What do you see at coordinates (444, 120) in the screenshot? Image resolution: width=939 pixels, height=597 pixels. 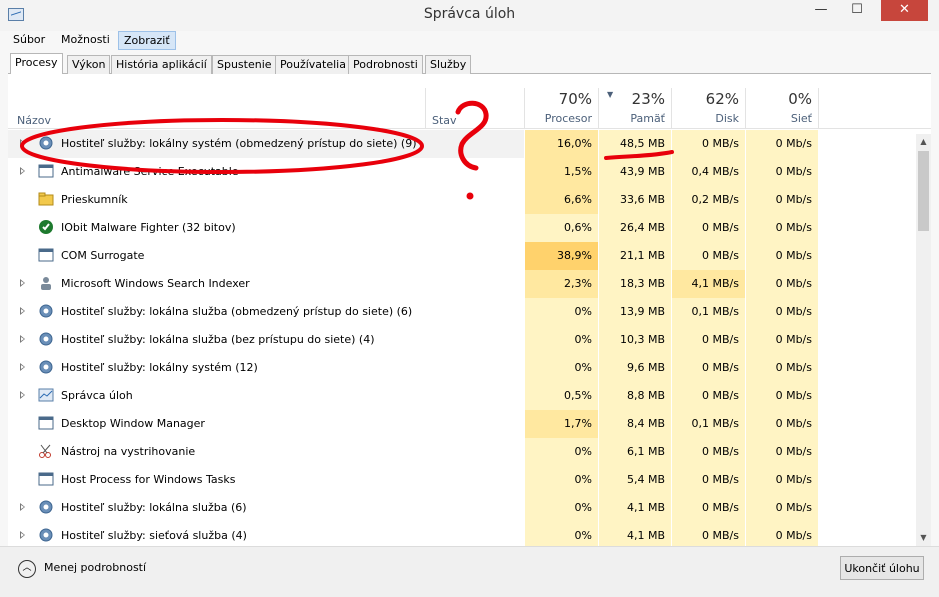 I see `header-status: Stav` at bounding box center [444, 120].